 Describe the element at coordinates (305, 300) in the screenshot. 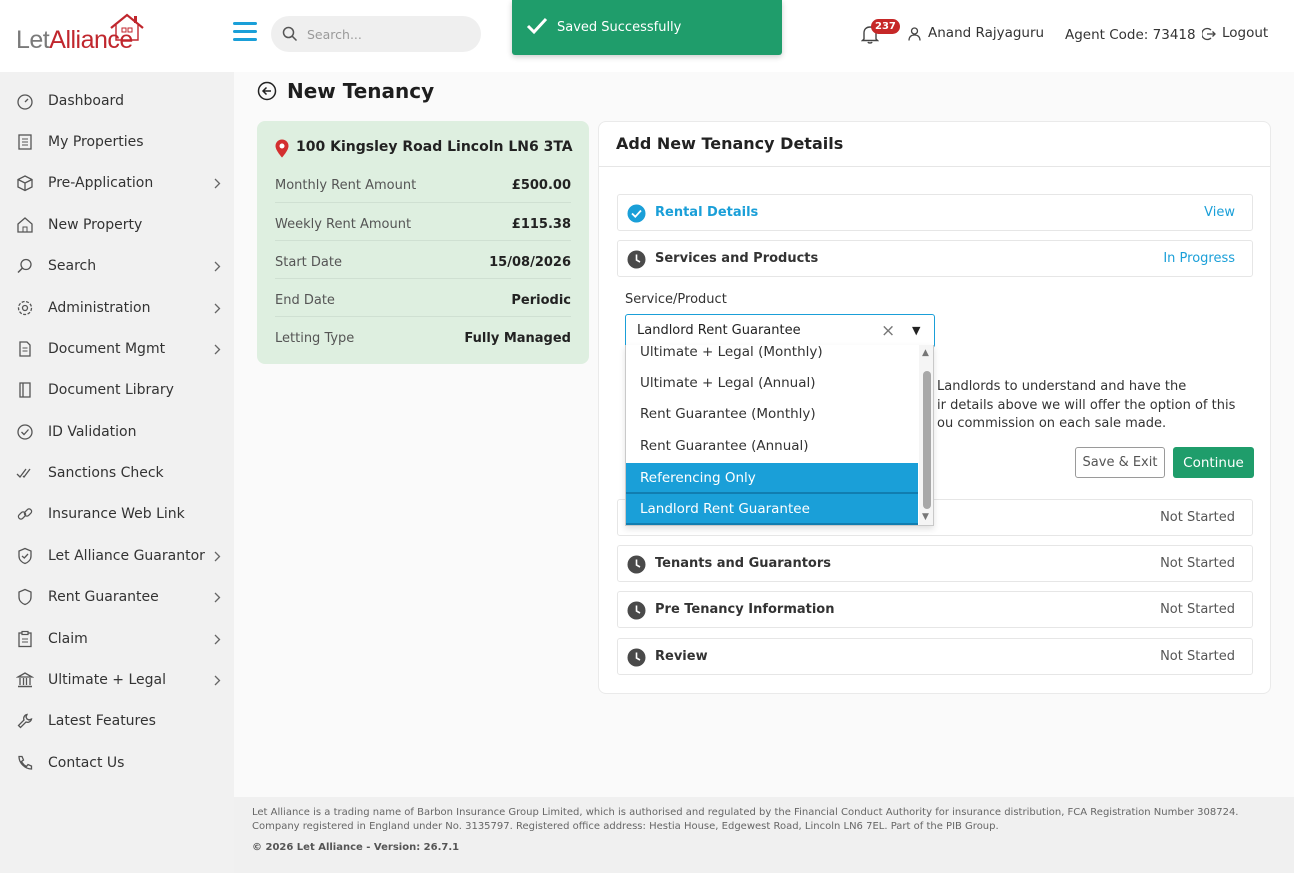

I see `property-row-label: End Date` at that location.